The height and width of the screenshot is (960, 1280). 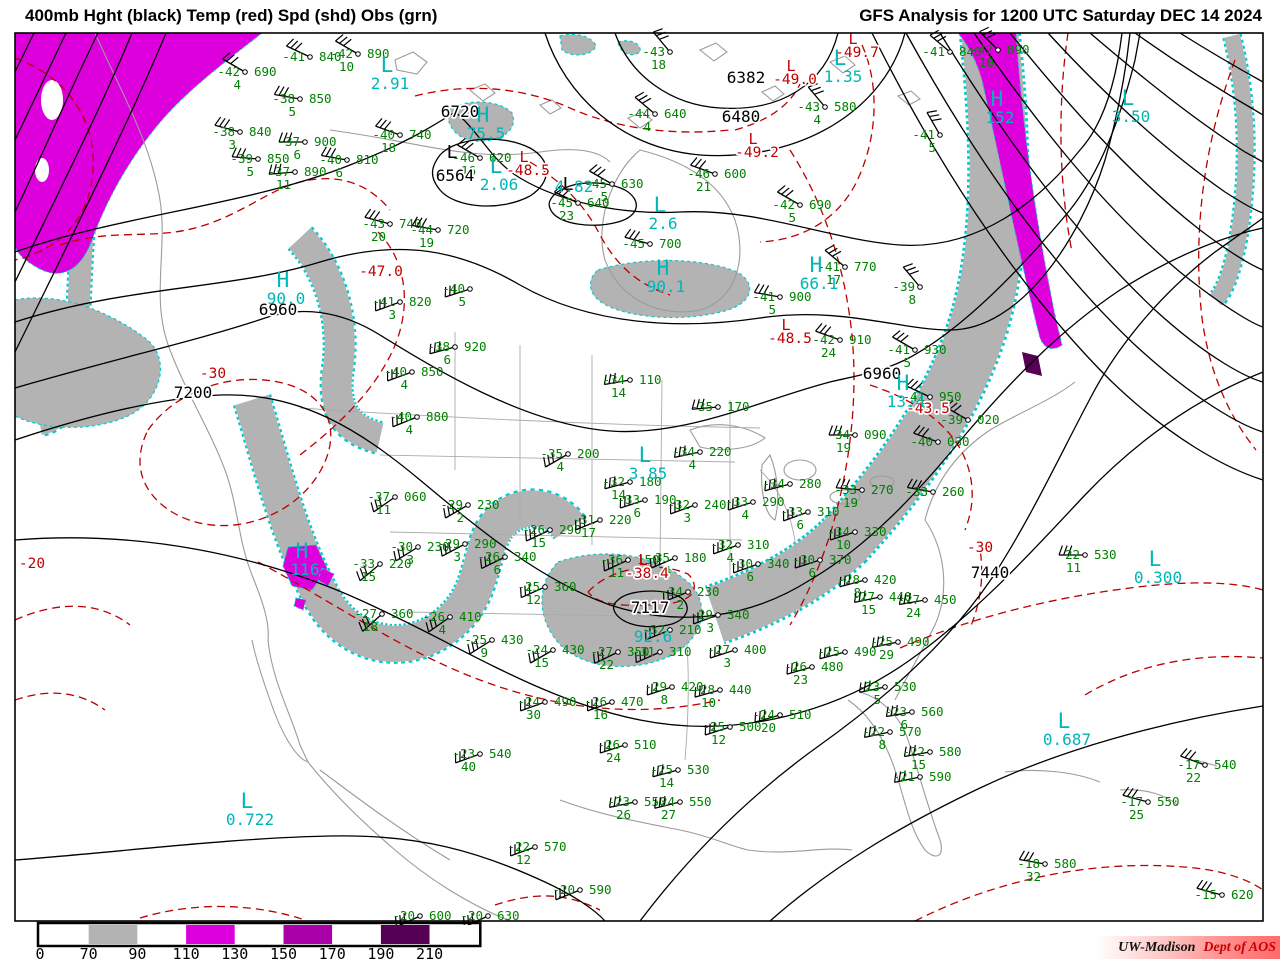 I want to click on height-contour-label: 6960, so click(x=882, y=373).